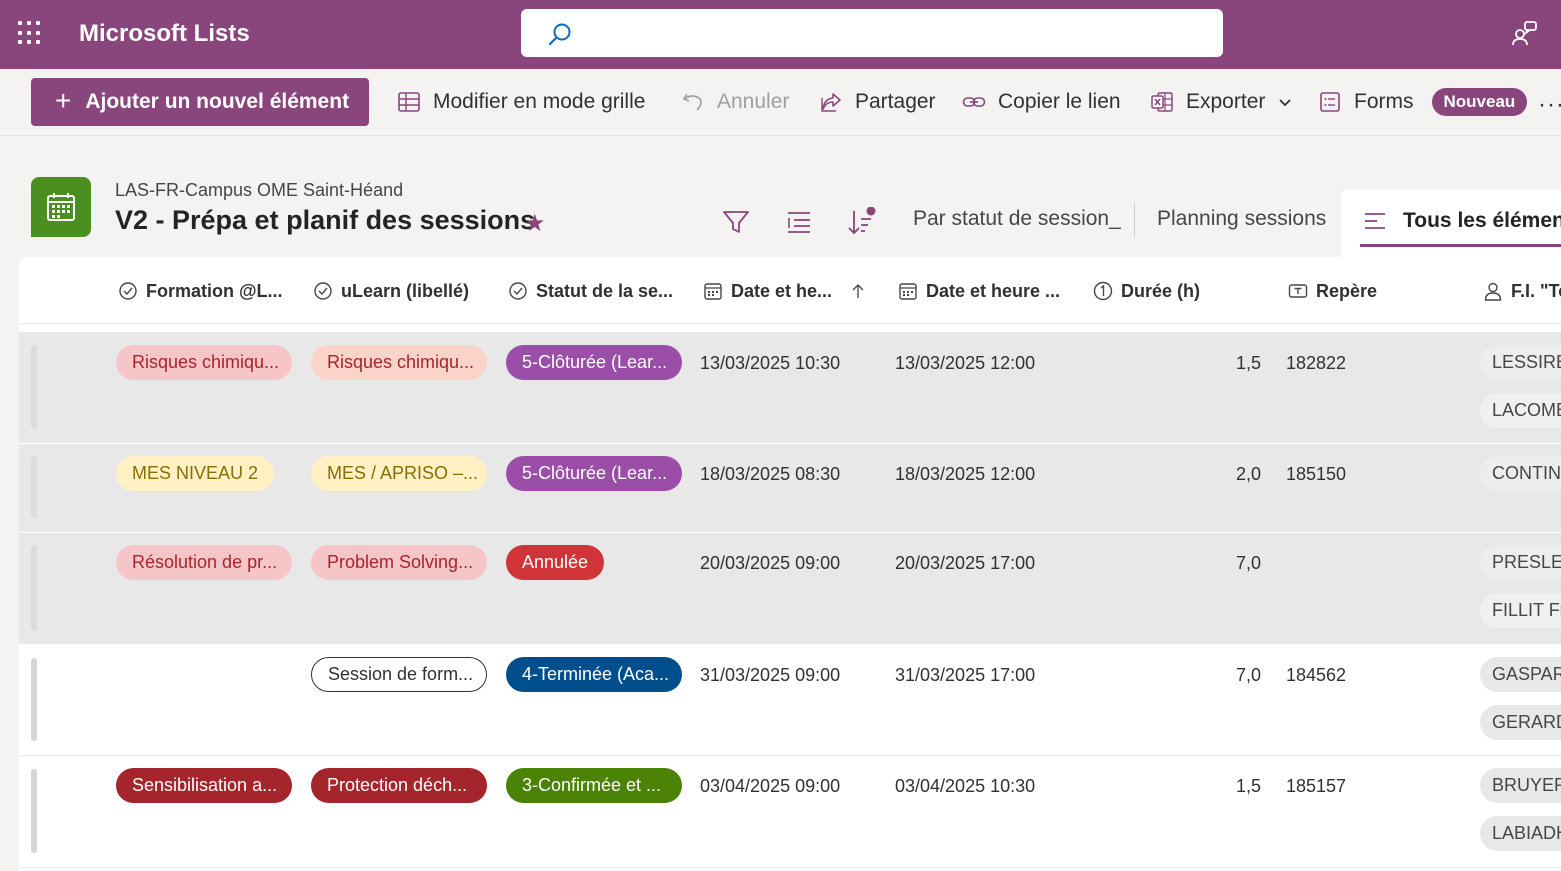 This screenshot has height=871, width=1561. I want to click on person-chip: PRESLE D, so click(1520, 562).